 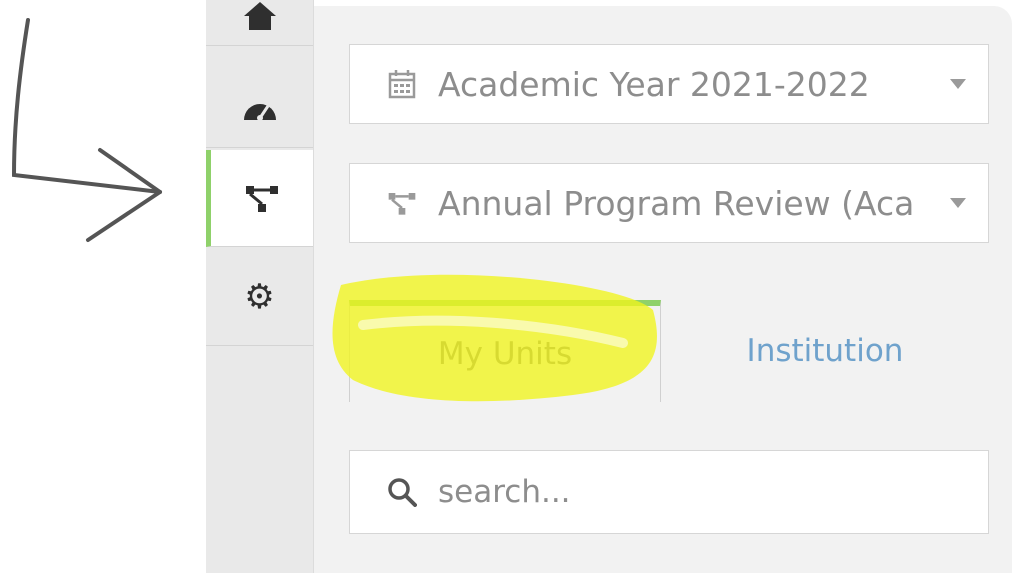 What do you see at coordinates (86, 130) in the screenshot?
I see `annotation-arrow` at bounding box center [86, 130].